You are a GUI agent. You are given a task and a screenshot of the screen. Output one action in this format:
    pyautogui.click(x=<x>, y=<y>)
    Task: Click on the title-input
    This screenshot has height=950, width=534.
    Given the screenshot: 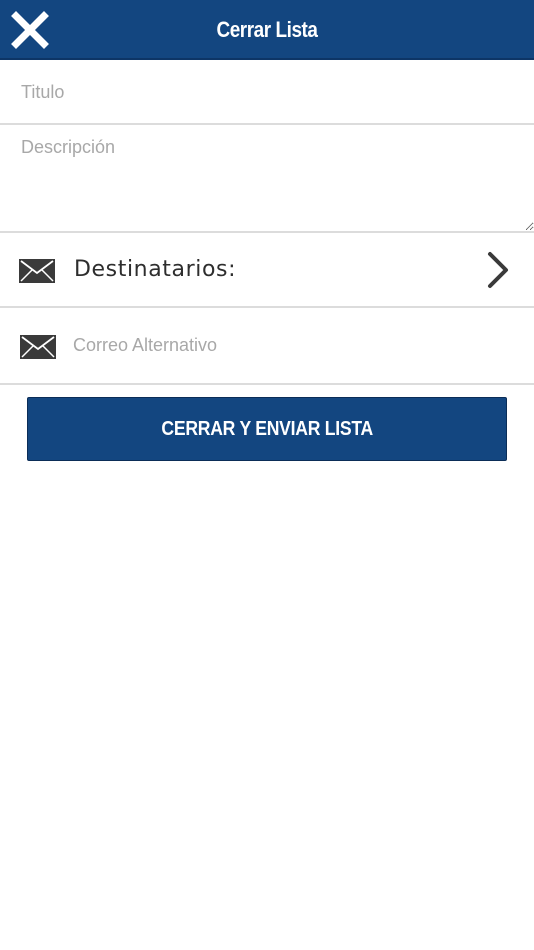 What is the action you would take?
    pyautogui.click(x=267, y=92)
    